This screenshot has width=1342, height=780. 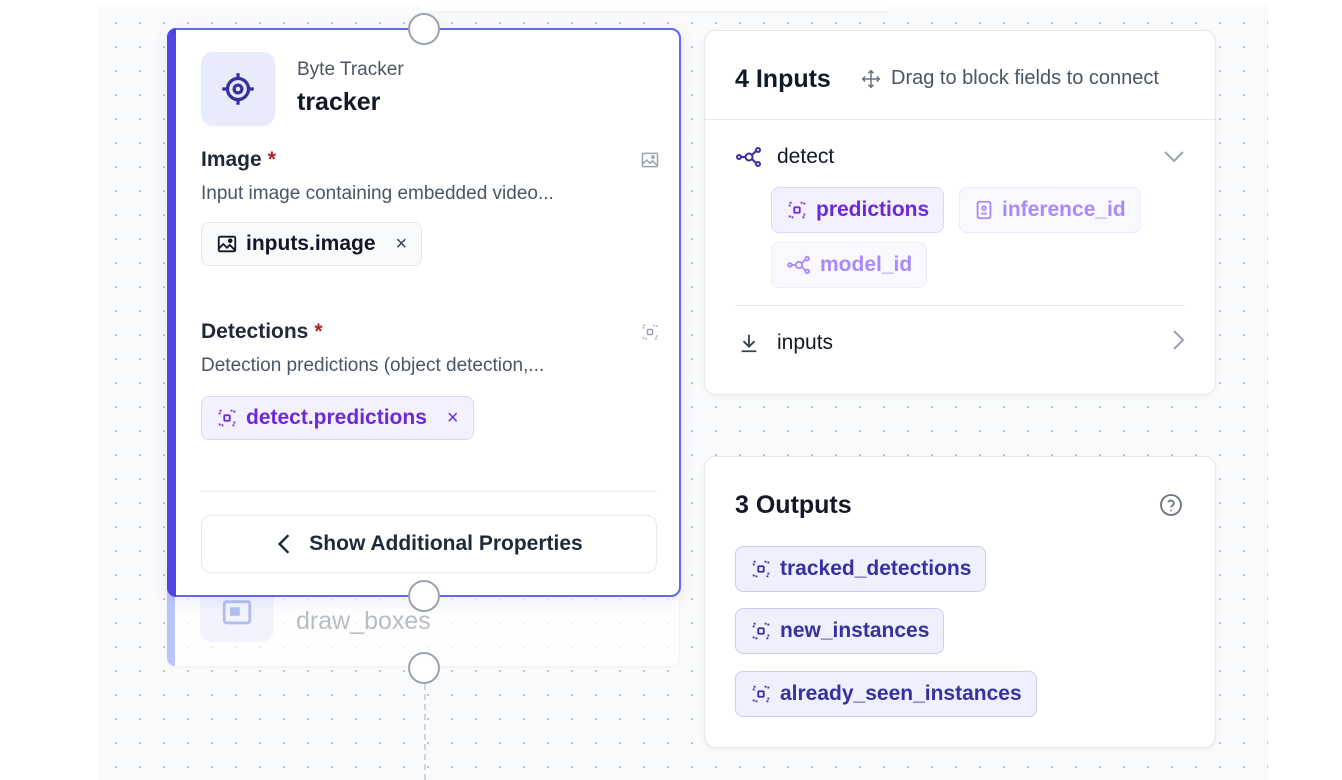 What do you see at coordinates (960, 343) in the screenshot?
I see `source-row-inputs: inputs` at bounding box center [960, 343].